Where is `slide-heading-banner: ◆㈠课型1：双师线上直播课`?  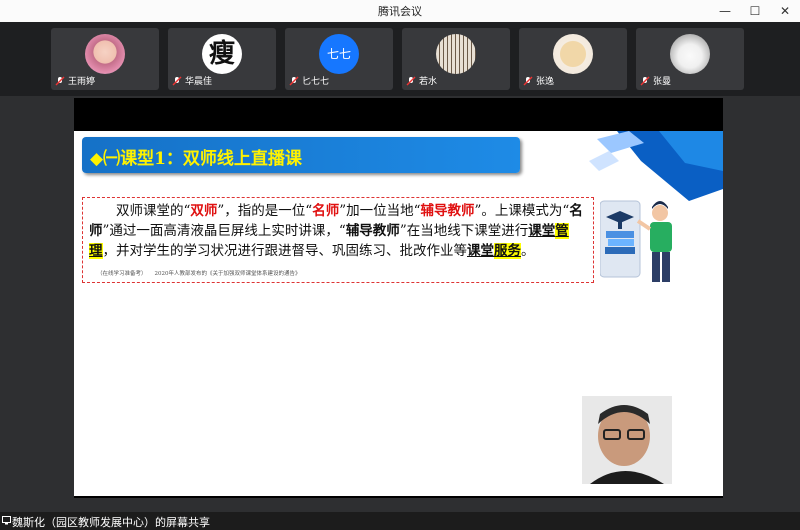 slide-heading-banner: ◆㈠课型1：双师线上直播课 is located at coordinates (301, 155).